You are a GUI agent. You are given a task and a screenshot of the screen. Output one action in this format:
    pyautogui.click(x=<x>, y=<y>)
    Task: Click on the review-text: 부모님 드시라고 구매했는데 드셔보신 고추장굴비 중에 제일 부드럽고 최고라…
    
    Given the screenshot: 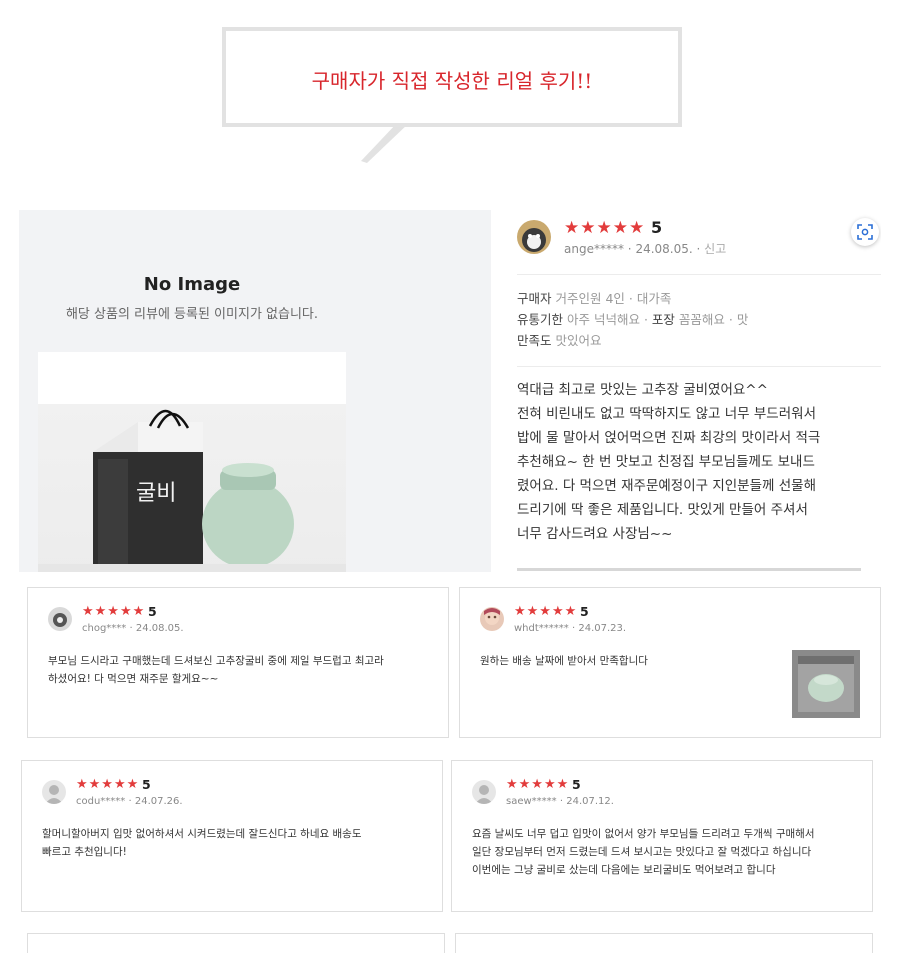 What is the action you would take?
    pyautogui.click(x=216, y=670)
    